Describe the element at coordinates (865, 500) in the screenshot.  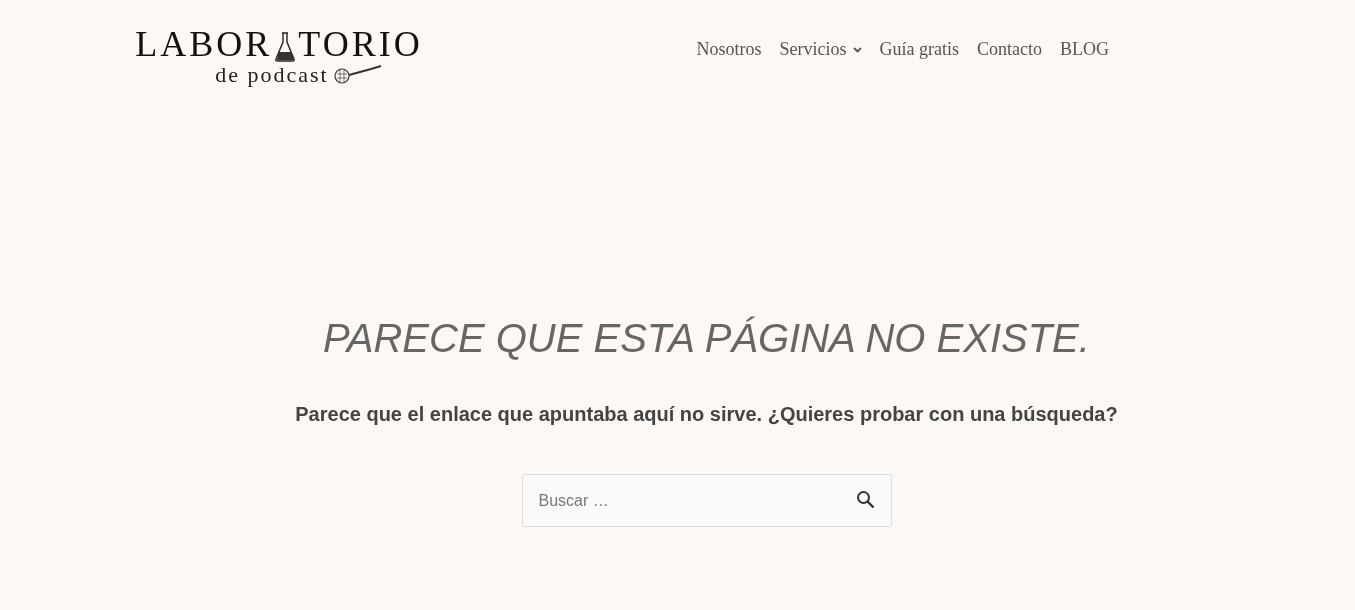
I see `search-icon` at that location.